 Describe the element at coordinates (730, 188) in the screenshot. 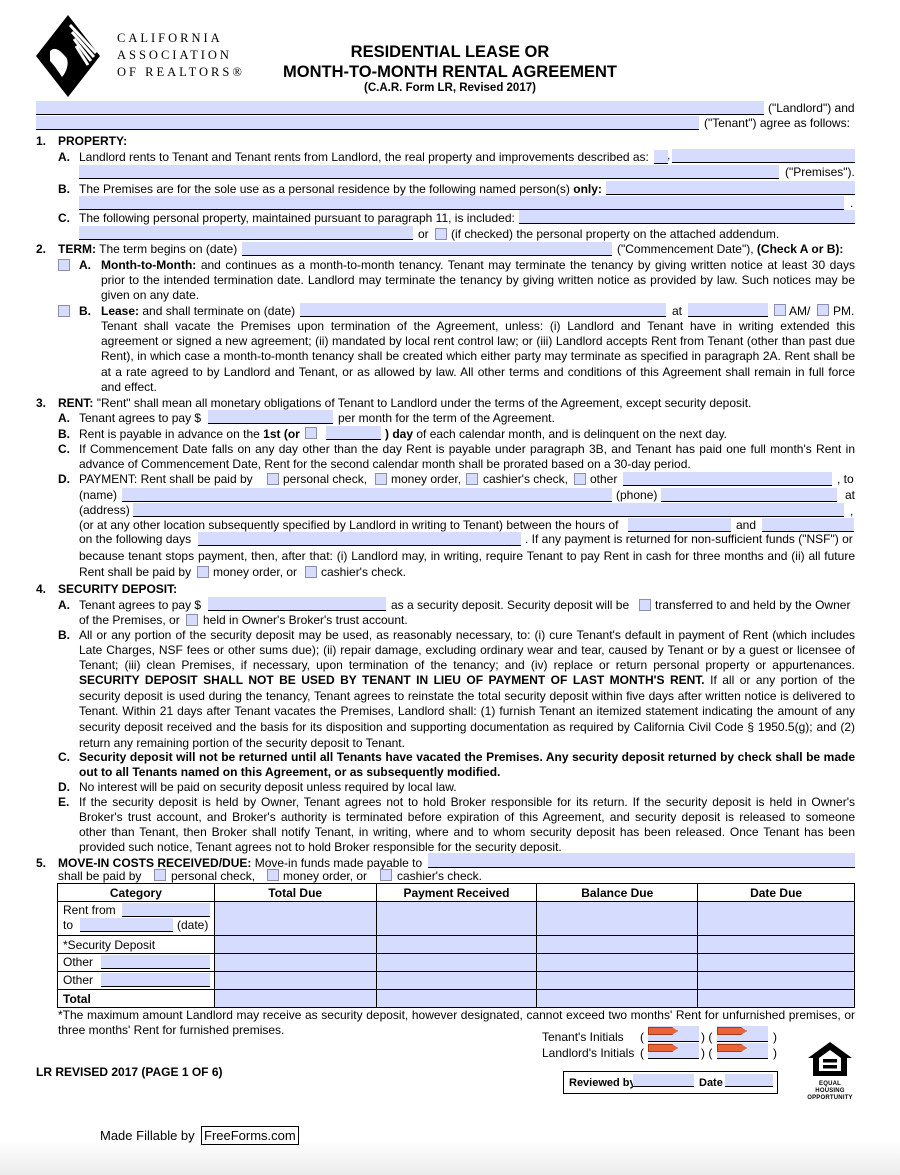

I see `residents-field` at that location.